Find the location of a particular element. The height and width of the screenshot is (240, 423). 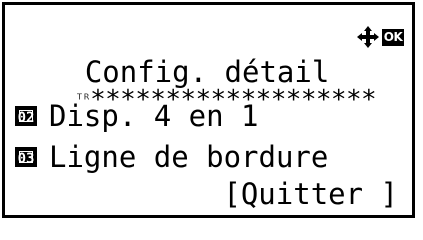

nav-controls: OK is located at coordinates (380, 37).